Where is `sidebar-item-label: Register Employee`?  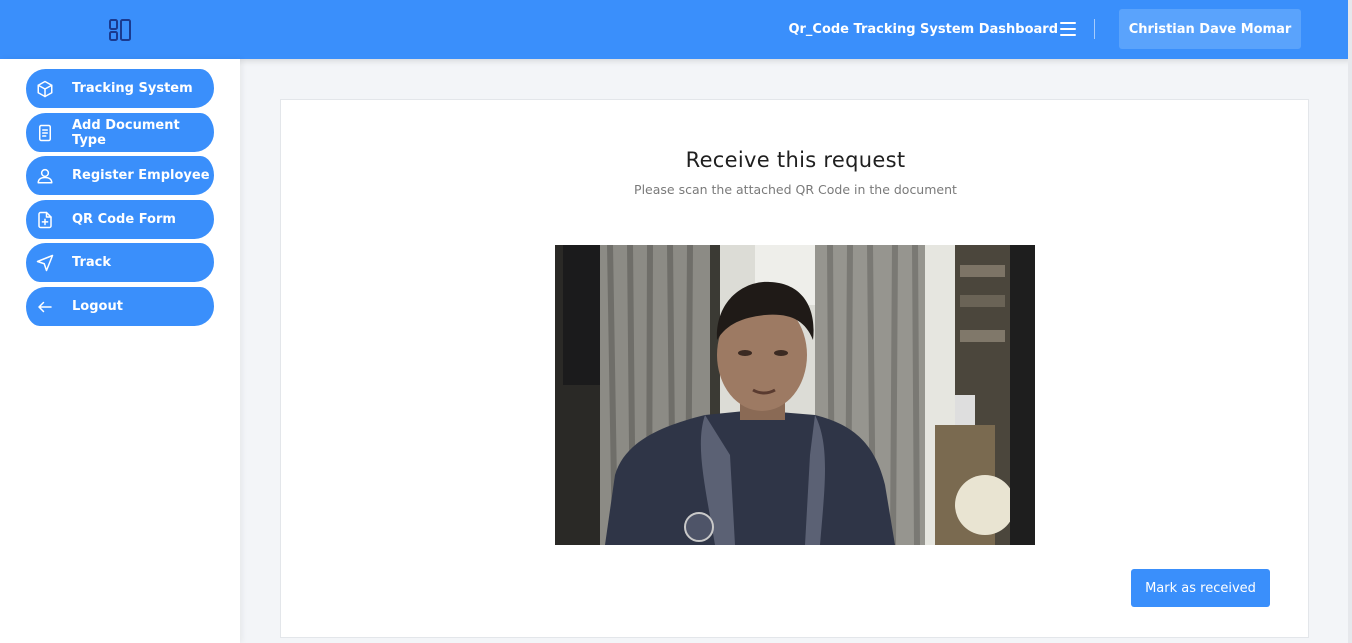
sidebar-item-label: Register Employee is located at coordinates (141, 175).